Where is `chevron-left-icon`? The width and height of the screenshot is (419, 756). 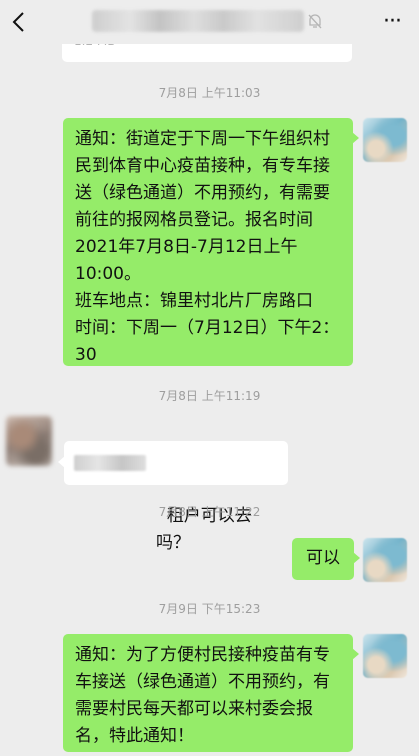 chevron-left-icon is located at coordinates (18, 22).